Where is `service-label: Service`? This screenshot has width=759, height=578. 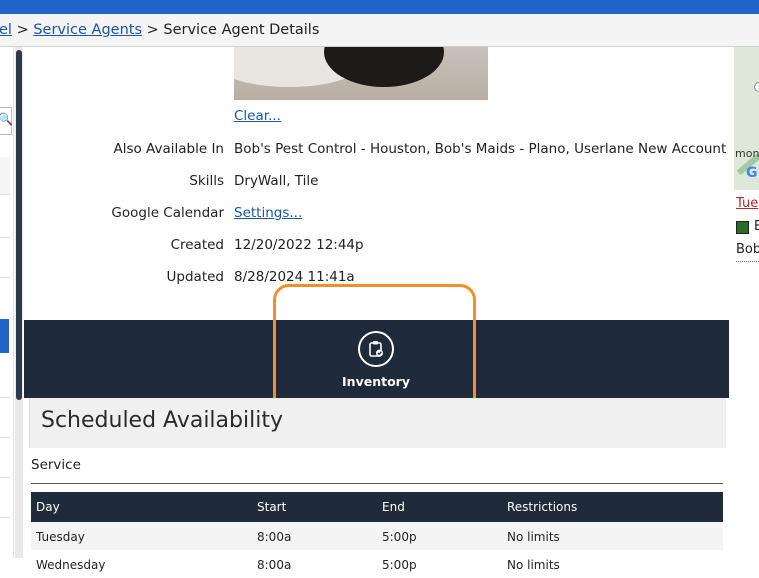 service-label: Service is located at coordinates (56, 465).